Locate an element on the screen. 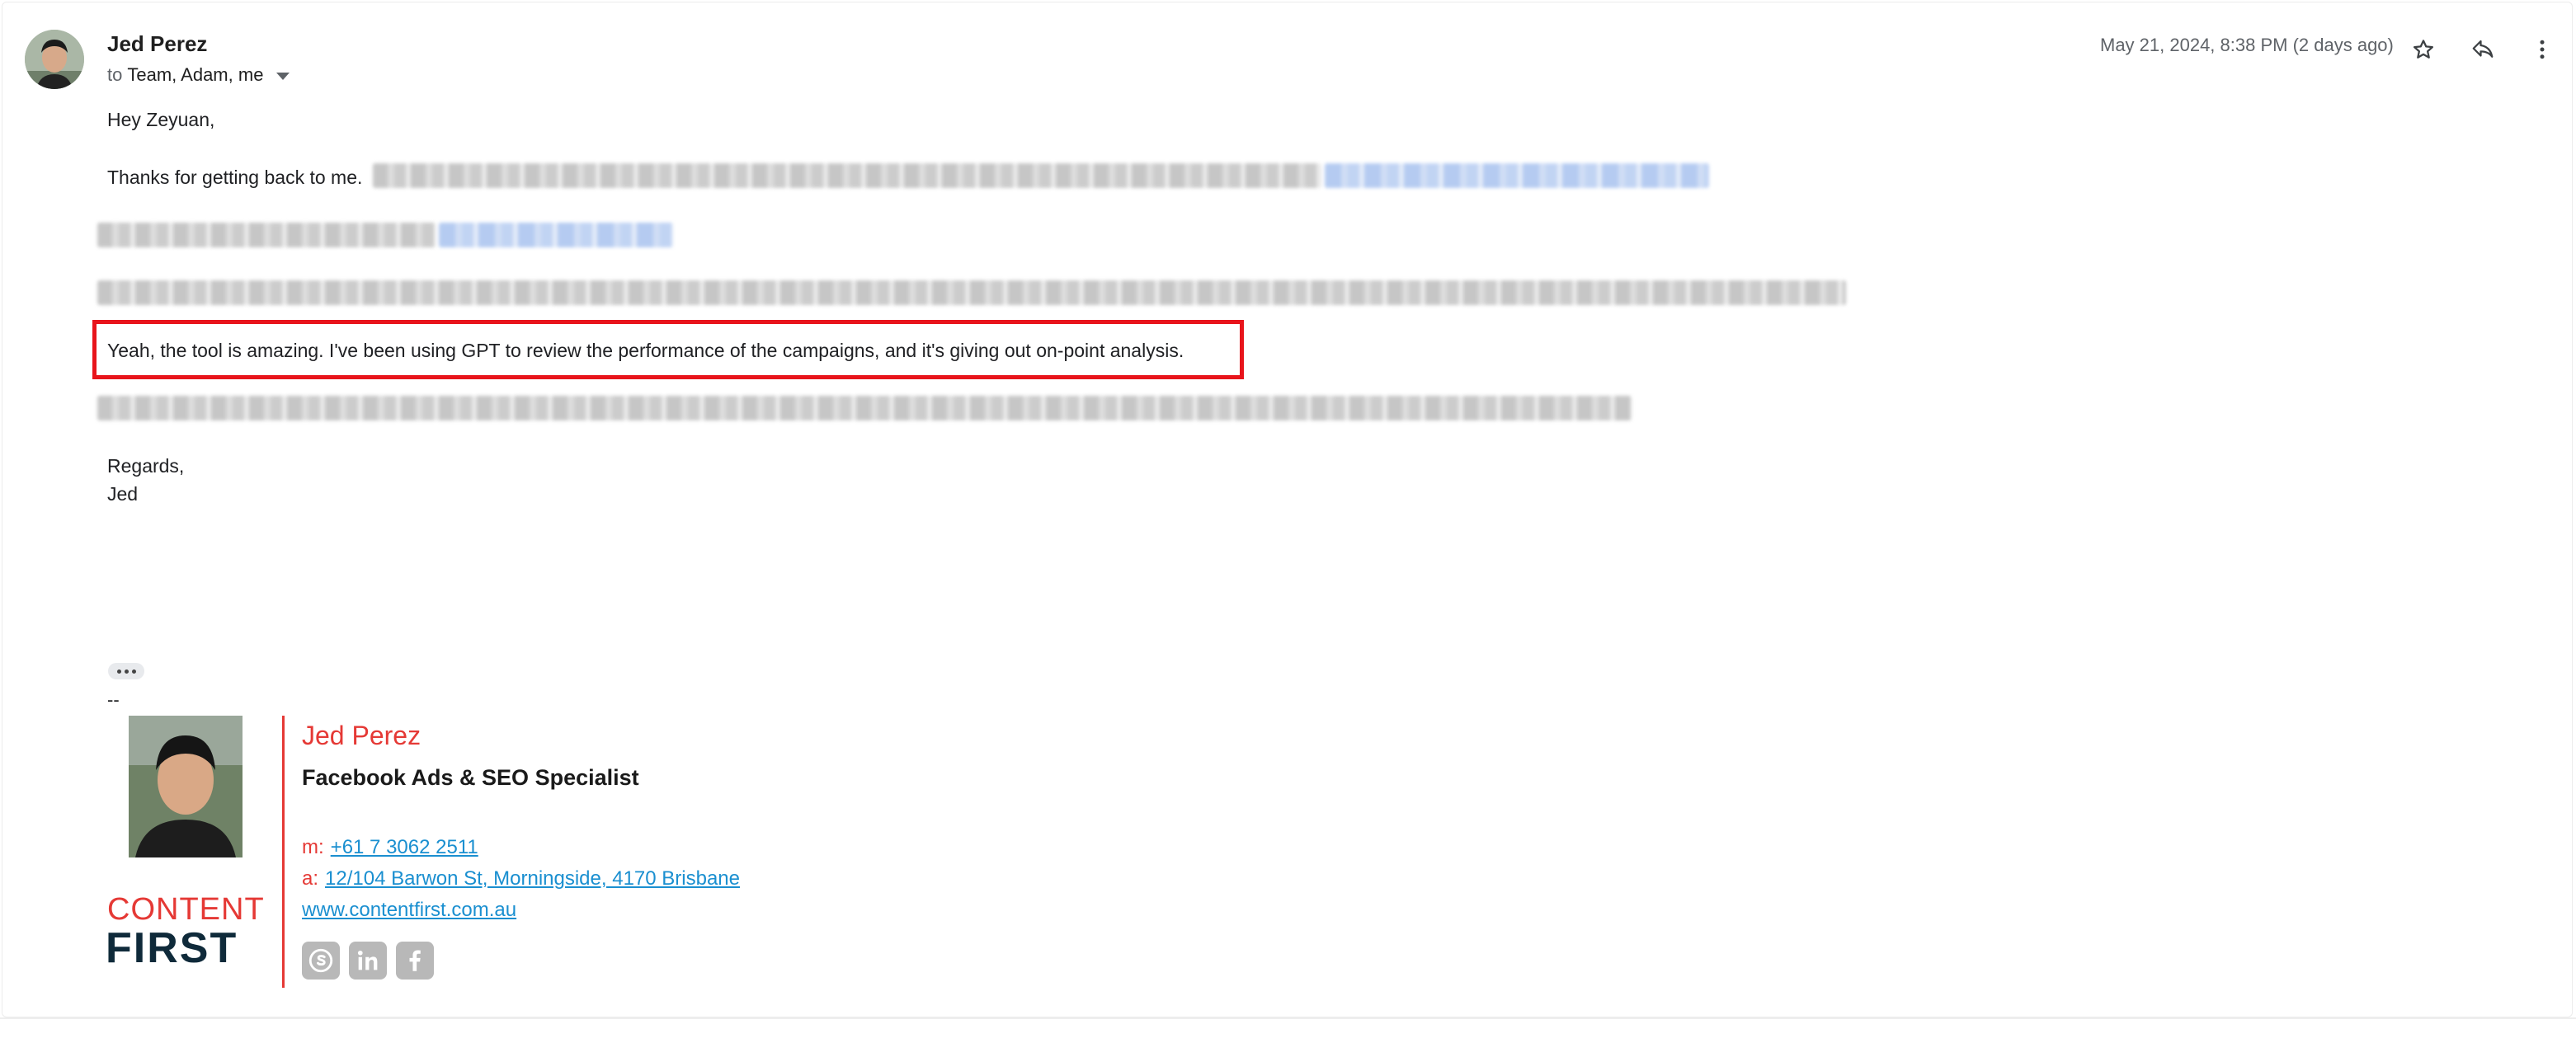  star-icon is located at coordinates (2423, 50).